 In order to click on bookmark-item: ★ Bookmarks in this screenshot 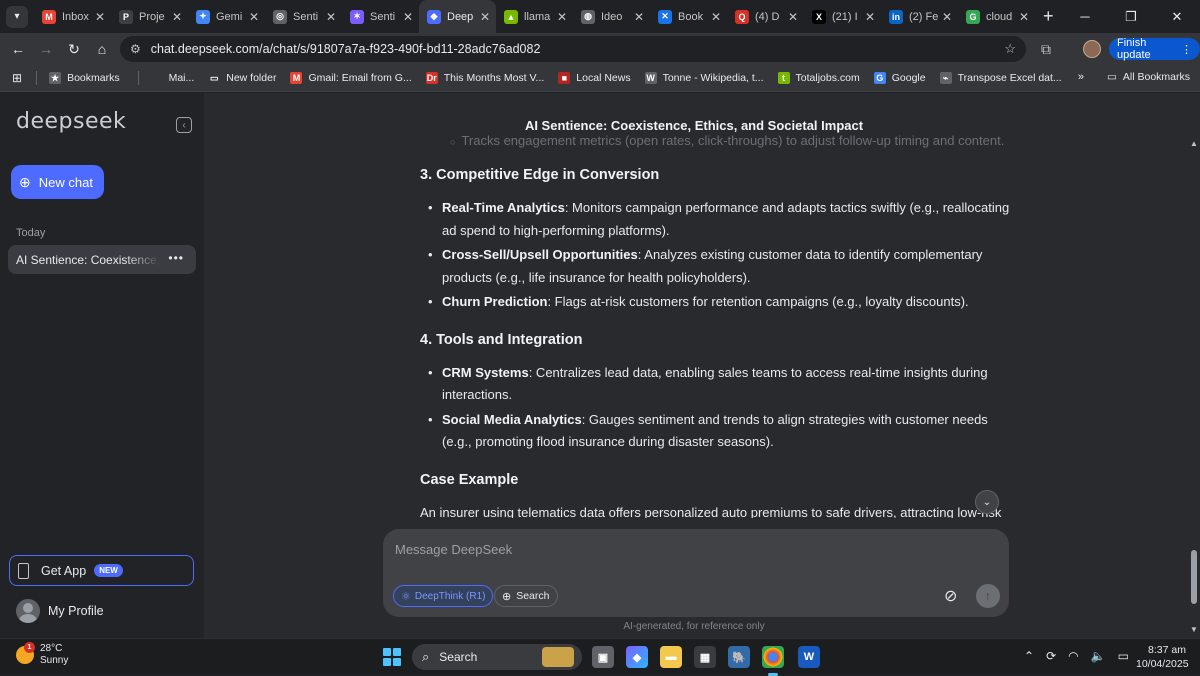, I will do `click(84, 78)`.